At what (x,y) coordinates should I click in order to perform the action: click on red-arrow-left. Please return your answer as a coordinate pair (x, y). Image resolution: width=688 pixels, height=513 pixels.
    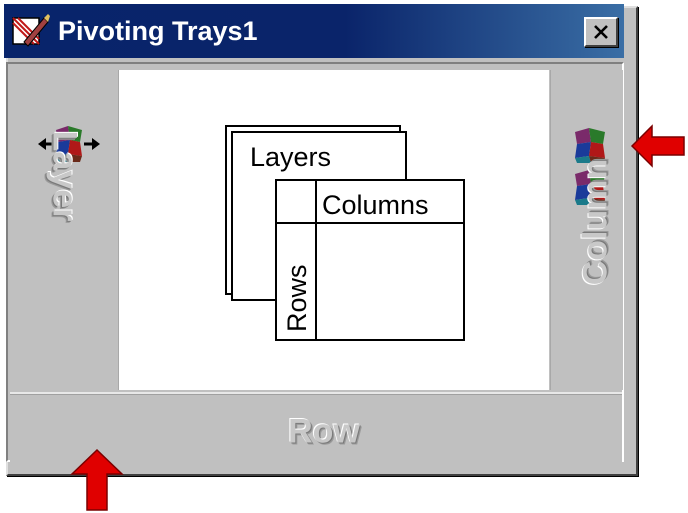
    Looking at the image, I should click on (657, 146).